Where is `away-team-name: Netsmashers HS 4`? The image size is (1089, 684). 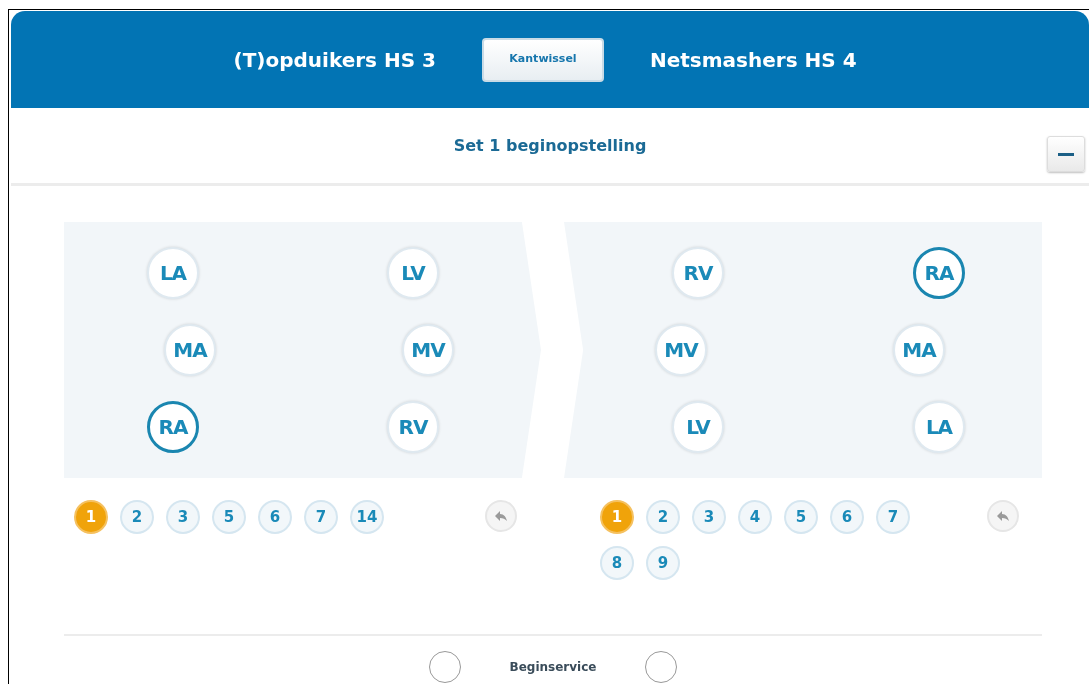 away-team-name: Netsmashers HS 4 is located at coordinates (754, 60).